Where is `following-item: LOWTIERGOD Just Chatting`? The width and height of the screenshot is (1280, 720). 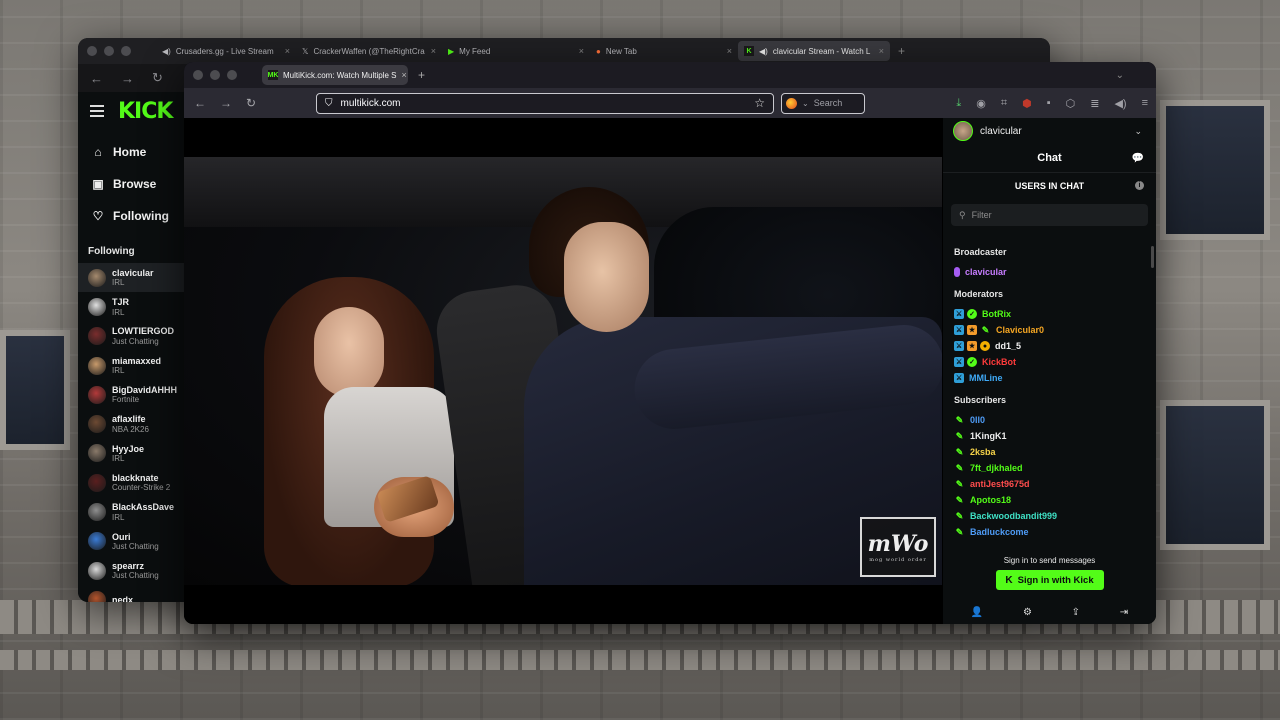
following-item: LOWTIERGOD Just Chatting is located at coordinates (131, 336).